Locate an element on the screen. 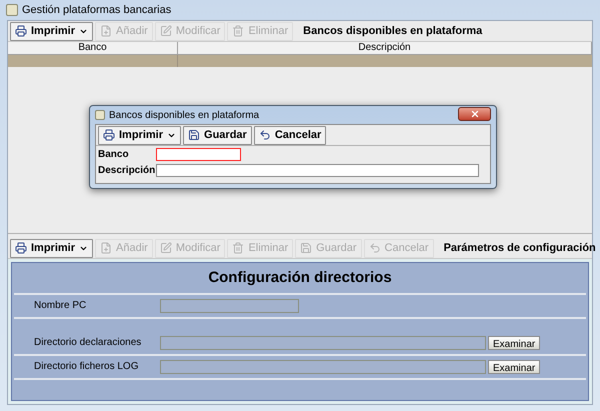 The height and width of the screenshot is (411, 600). close-icon is located at coordinates (475, 113).